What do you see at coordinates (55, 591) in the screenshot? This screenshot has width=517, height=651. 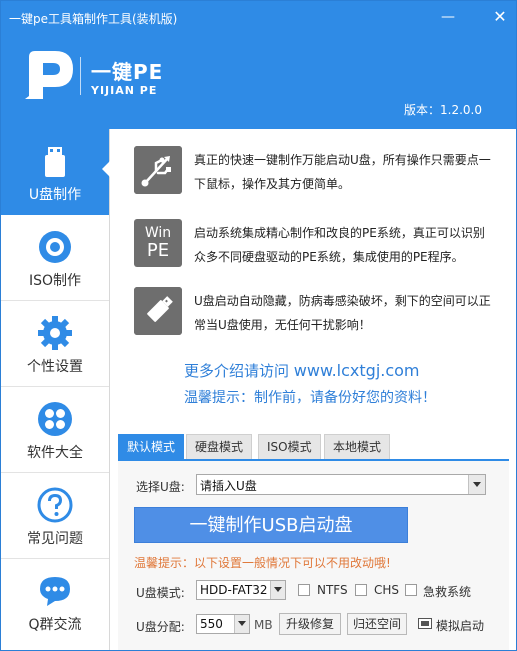 I see `chat-icon` at bounding box center [55, 591].